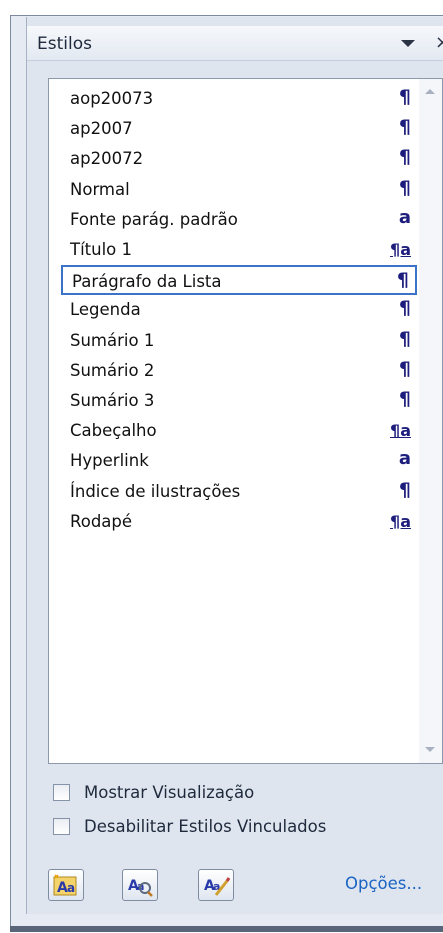 This screenshot has width=443, height=933. I want to click on style-item: Sumário 1 ¶, so click(239, 341).